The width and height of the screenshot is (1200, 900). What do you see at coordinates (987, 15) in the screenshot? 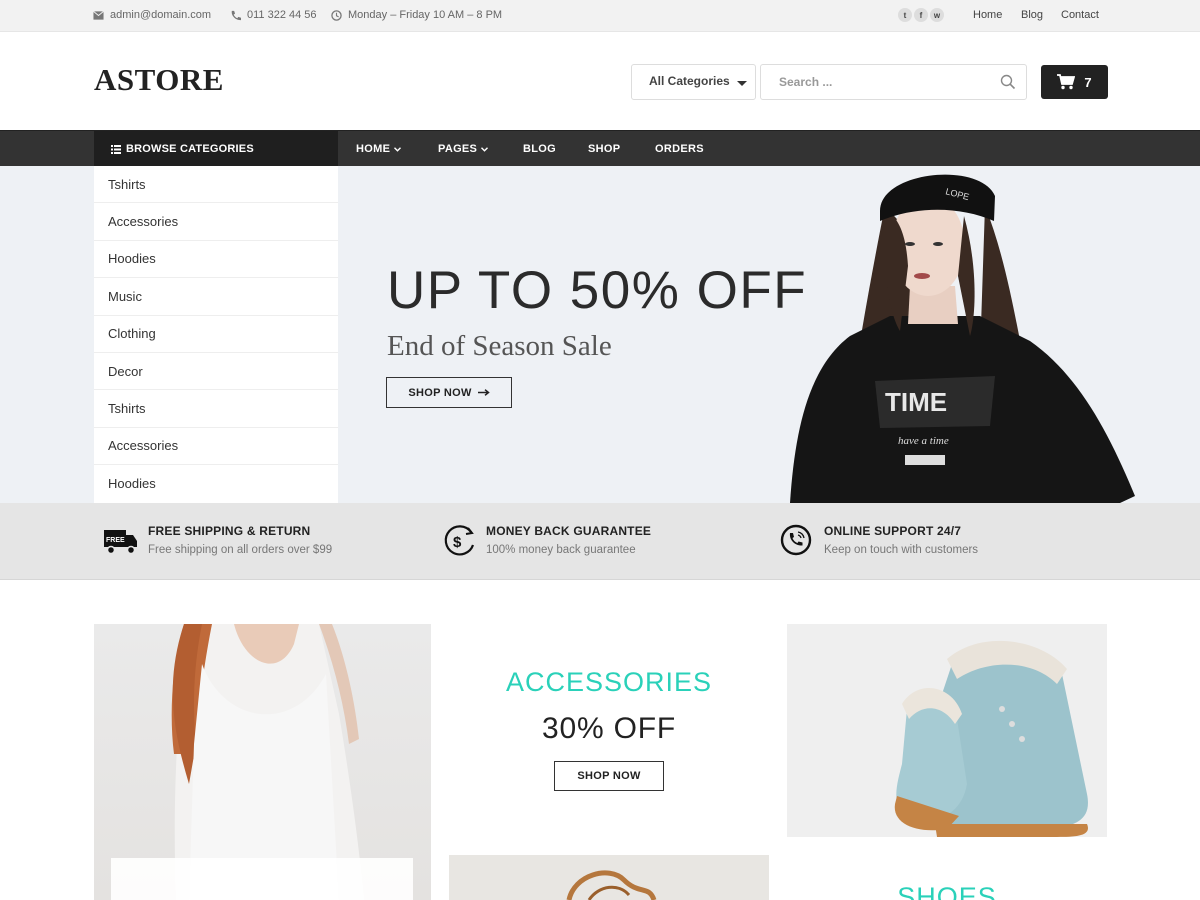
I see `top-link-home: Home` at bounding box center [987, 15].